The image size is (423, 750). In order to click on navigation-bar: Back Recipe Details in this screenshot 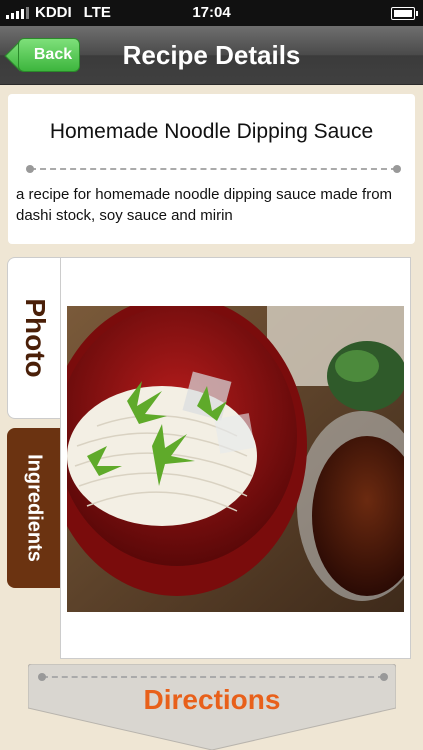, I will do `click(211, 55)`.